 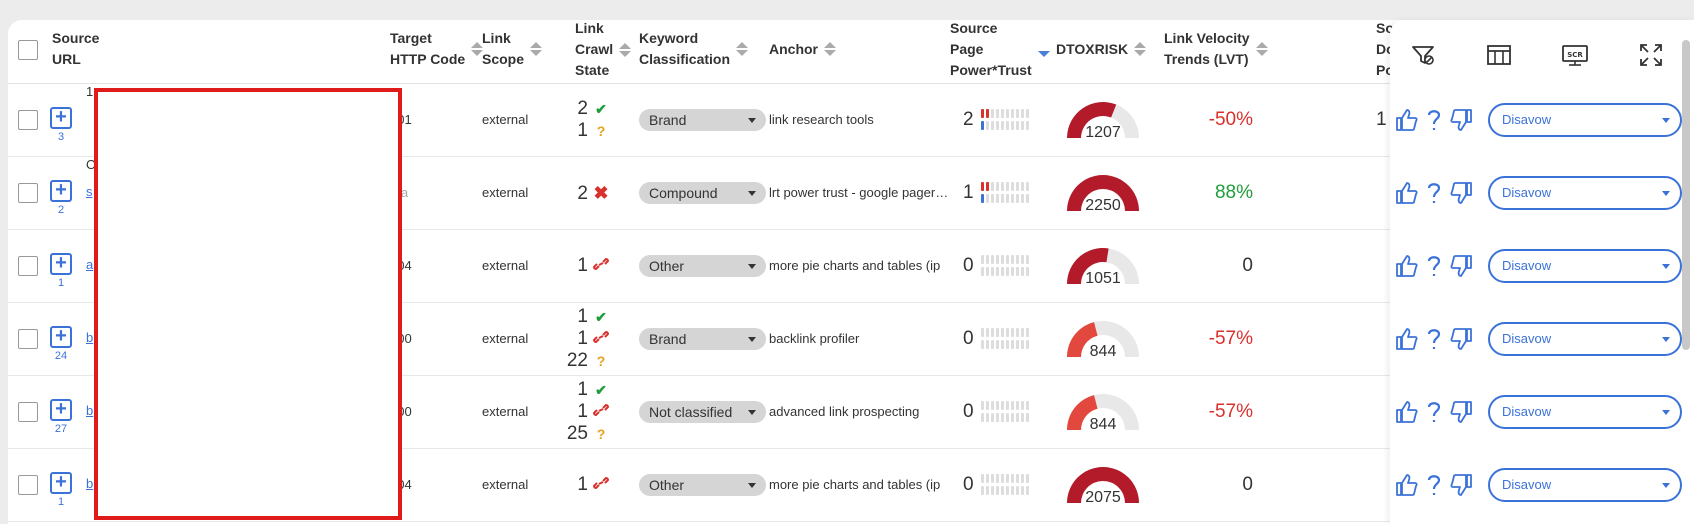 What do you see at coordinates (968, 119) in the screenshot?
I see `power-trust-value: 2` at bounding box center [968, 119].